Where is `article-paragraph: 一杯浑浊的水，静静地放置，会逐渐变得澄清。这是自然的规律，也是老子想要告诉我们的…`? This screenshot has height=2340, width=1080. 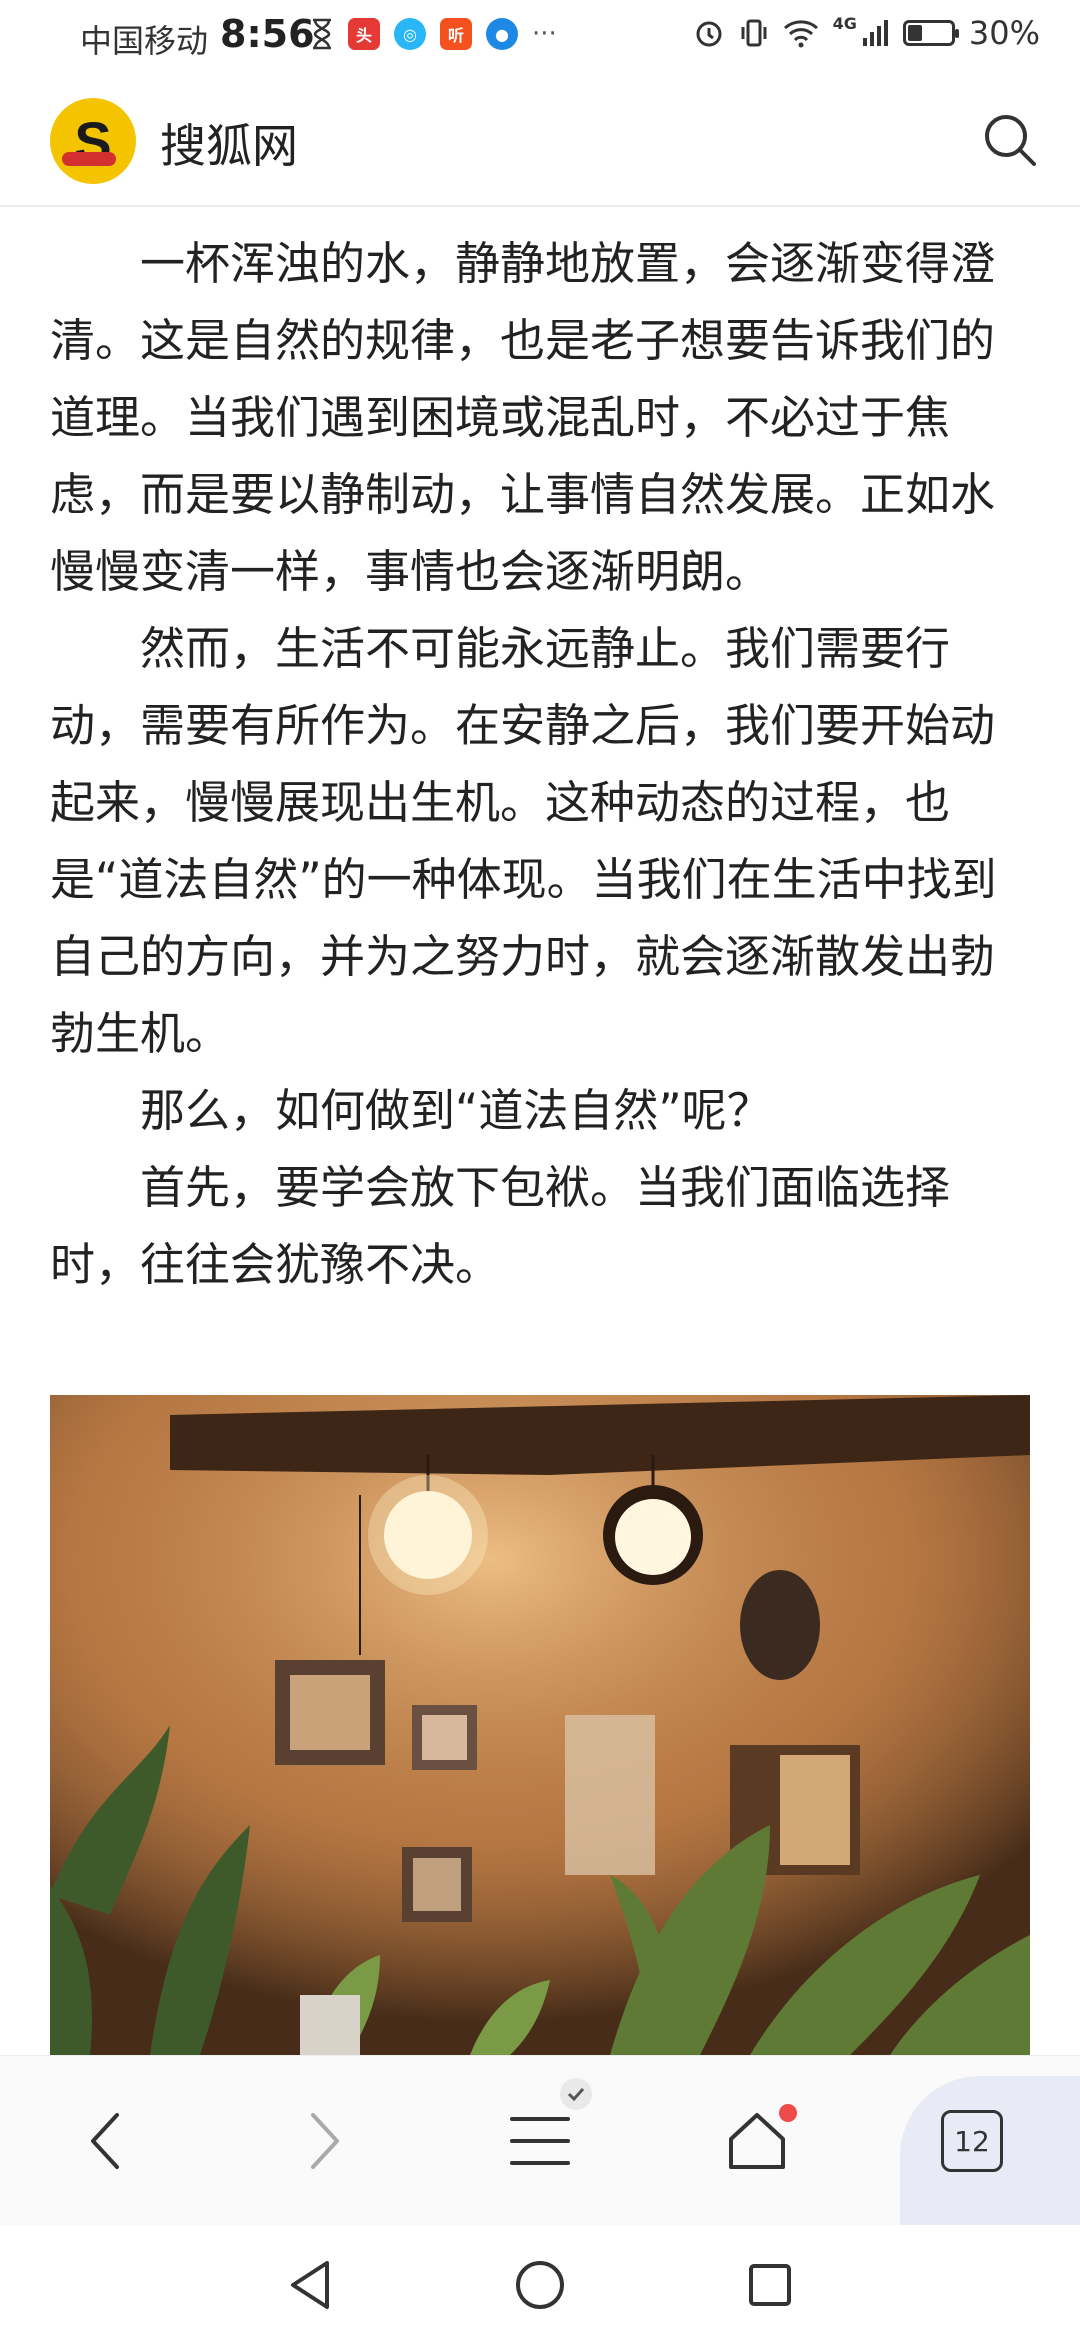 article-paragraph: 一杯浑浊的水，静静地放置，会逐渐变得澄清。这是自然的规律，也是老子想要告诉我们的… is located at coordinates (523, 417).